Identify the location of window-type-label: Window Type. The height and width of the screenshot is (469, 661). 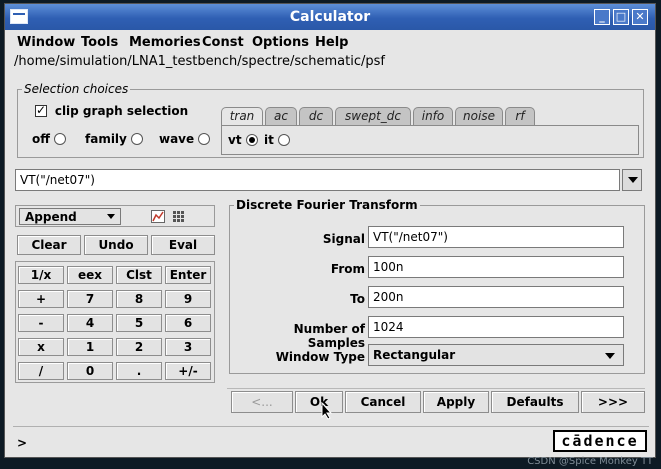
(320, 357).